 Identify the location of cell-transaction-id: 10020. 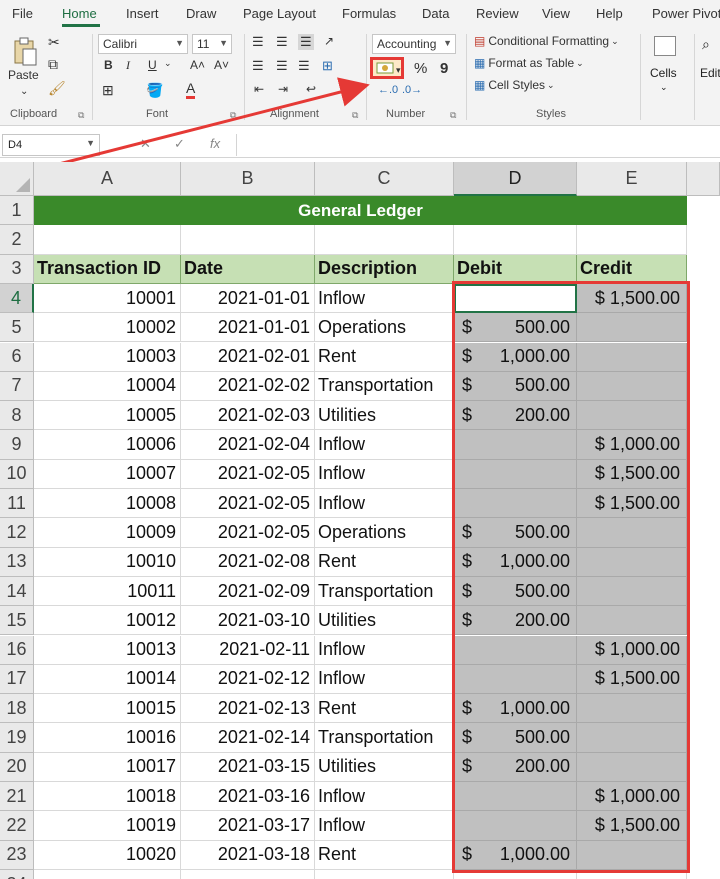
(107, 855).